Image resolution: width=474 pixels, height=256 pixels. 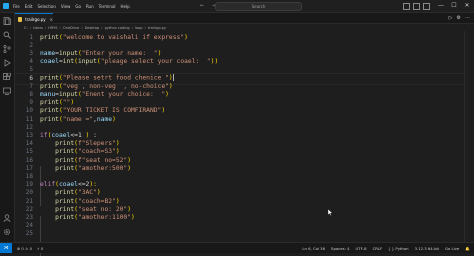 What do you see at coordinates (426, 6) in the screenshot?
I see `customize-layout-icon` at bounding box center [426, 6].